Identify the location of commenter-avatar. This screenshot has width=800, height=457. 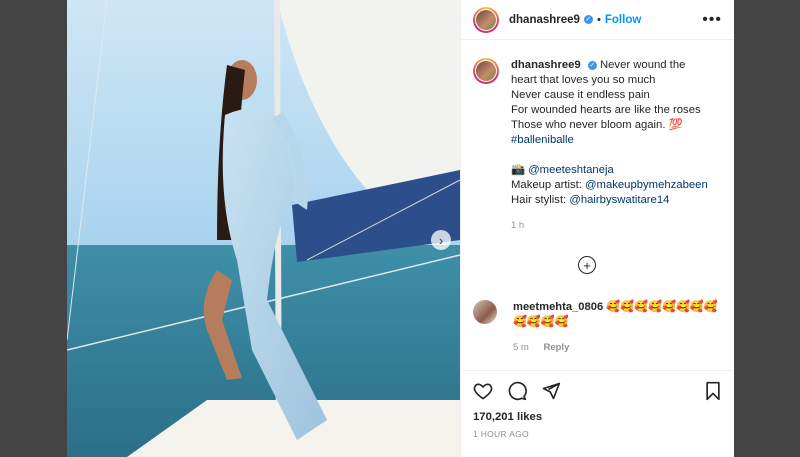
(485, 312).